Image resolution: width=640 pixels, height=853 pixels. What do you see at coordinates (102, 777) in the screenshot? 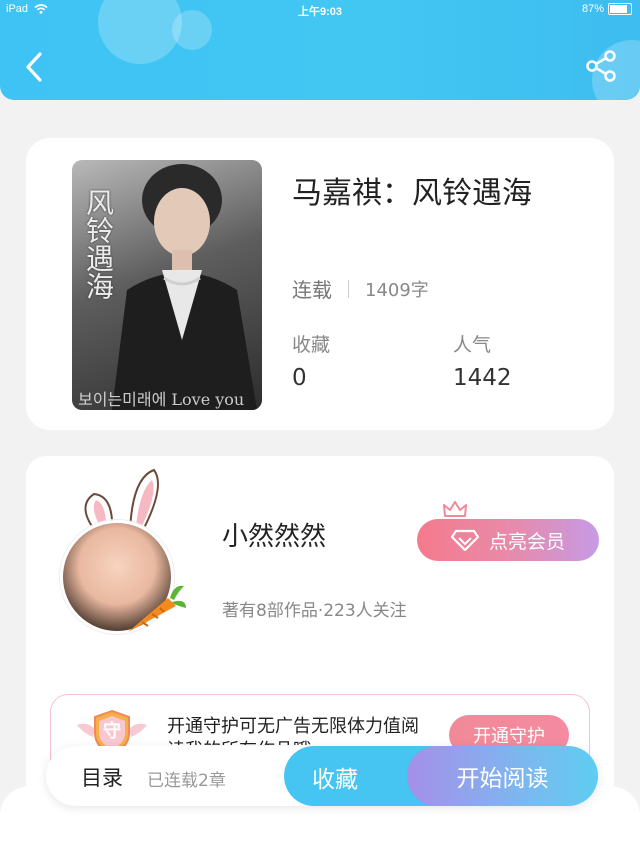
I see `toc-button: 目录` at bounding box center [102, 777].